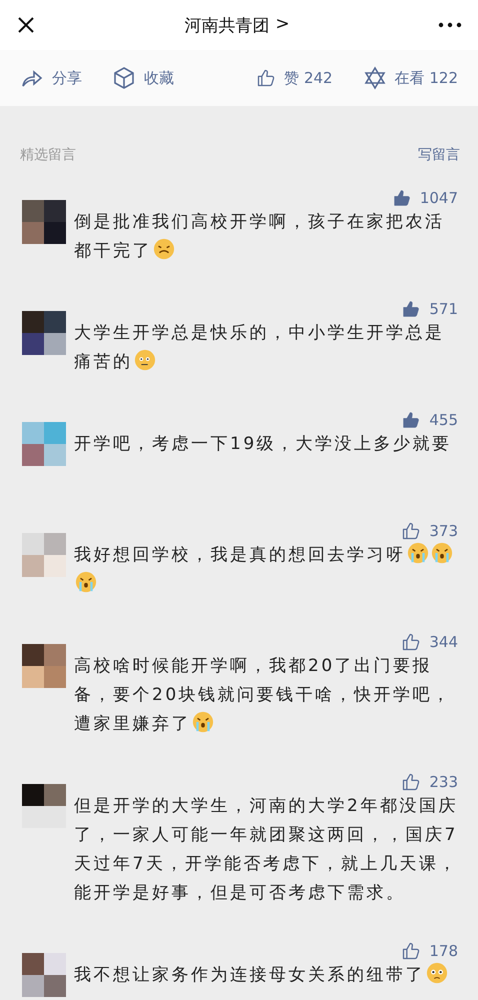 The image size is (478, 1000). What do you see at coordinates (282, 25) in the screenshot?
I see `chevron-text: >` at bounding box center [282, 25].